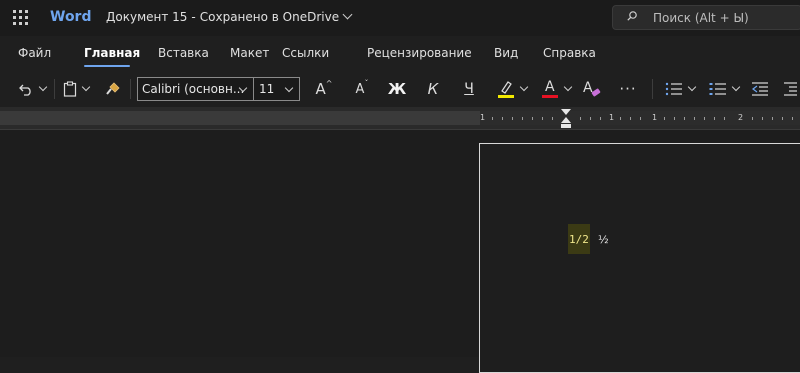 This screenshot has width=800, height=373. I want to click on search-input: Поиск (Alt + Ы), so click(701, 18).